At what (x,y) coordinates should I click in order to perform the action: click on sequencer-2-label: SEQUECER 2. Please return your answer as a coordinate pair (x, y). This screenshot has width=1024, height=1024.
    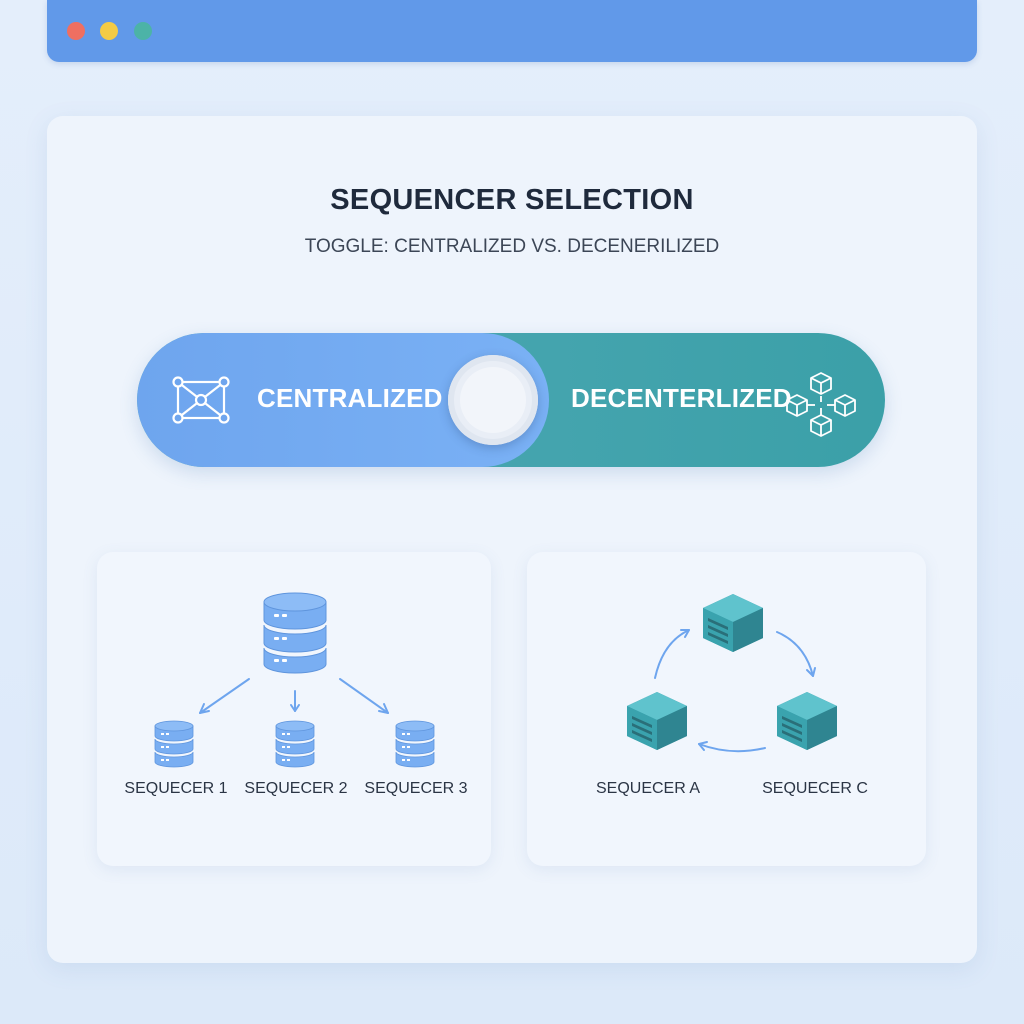
    Looking at the image, I should click on (296, 788).